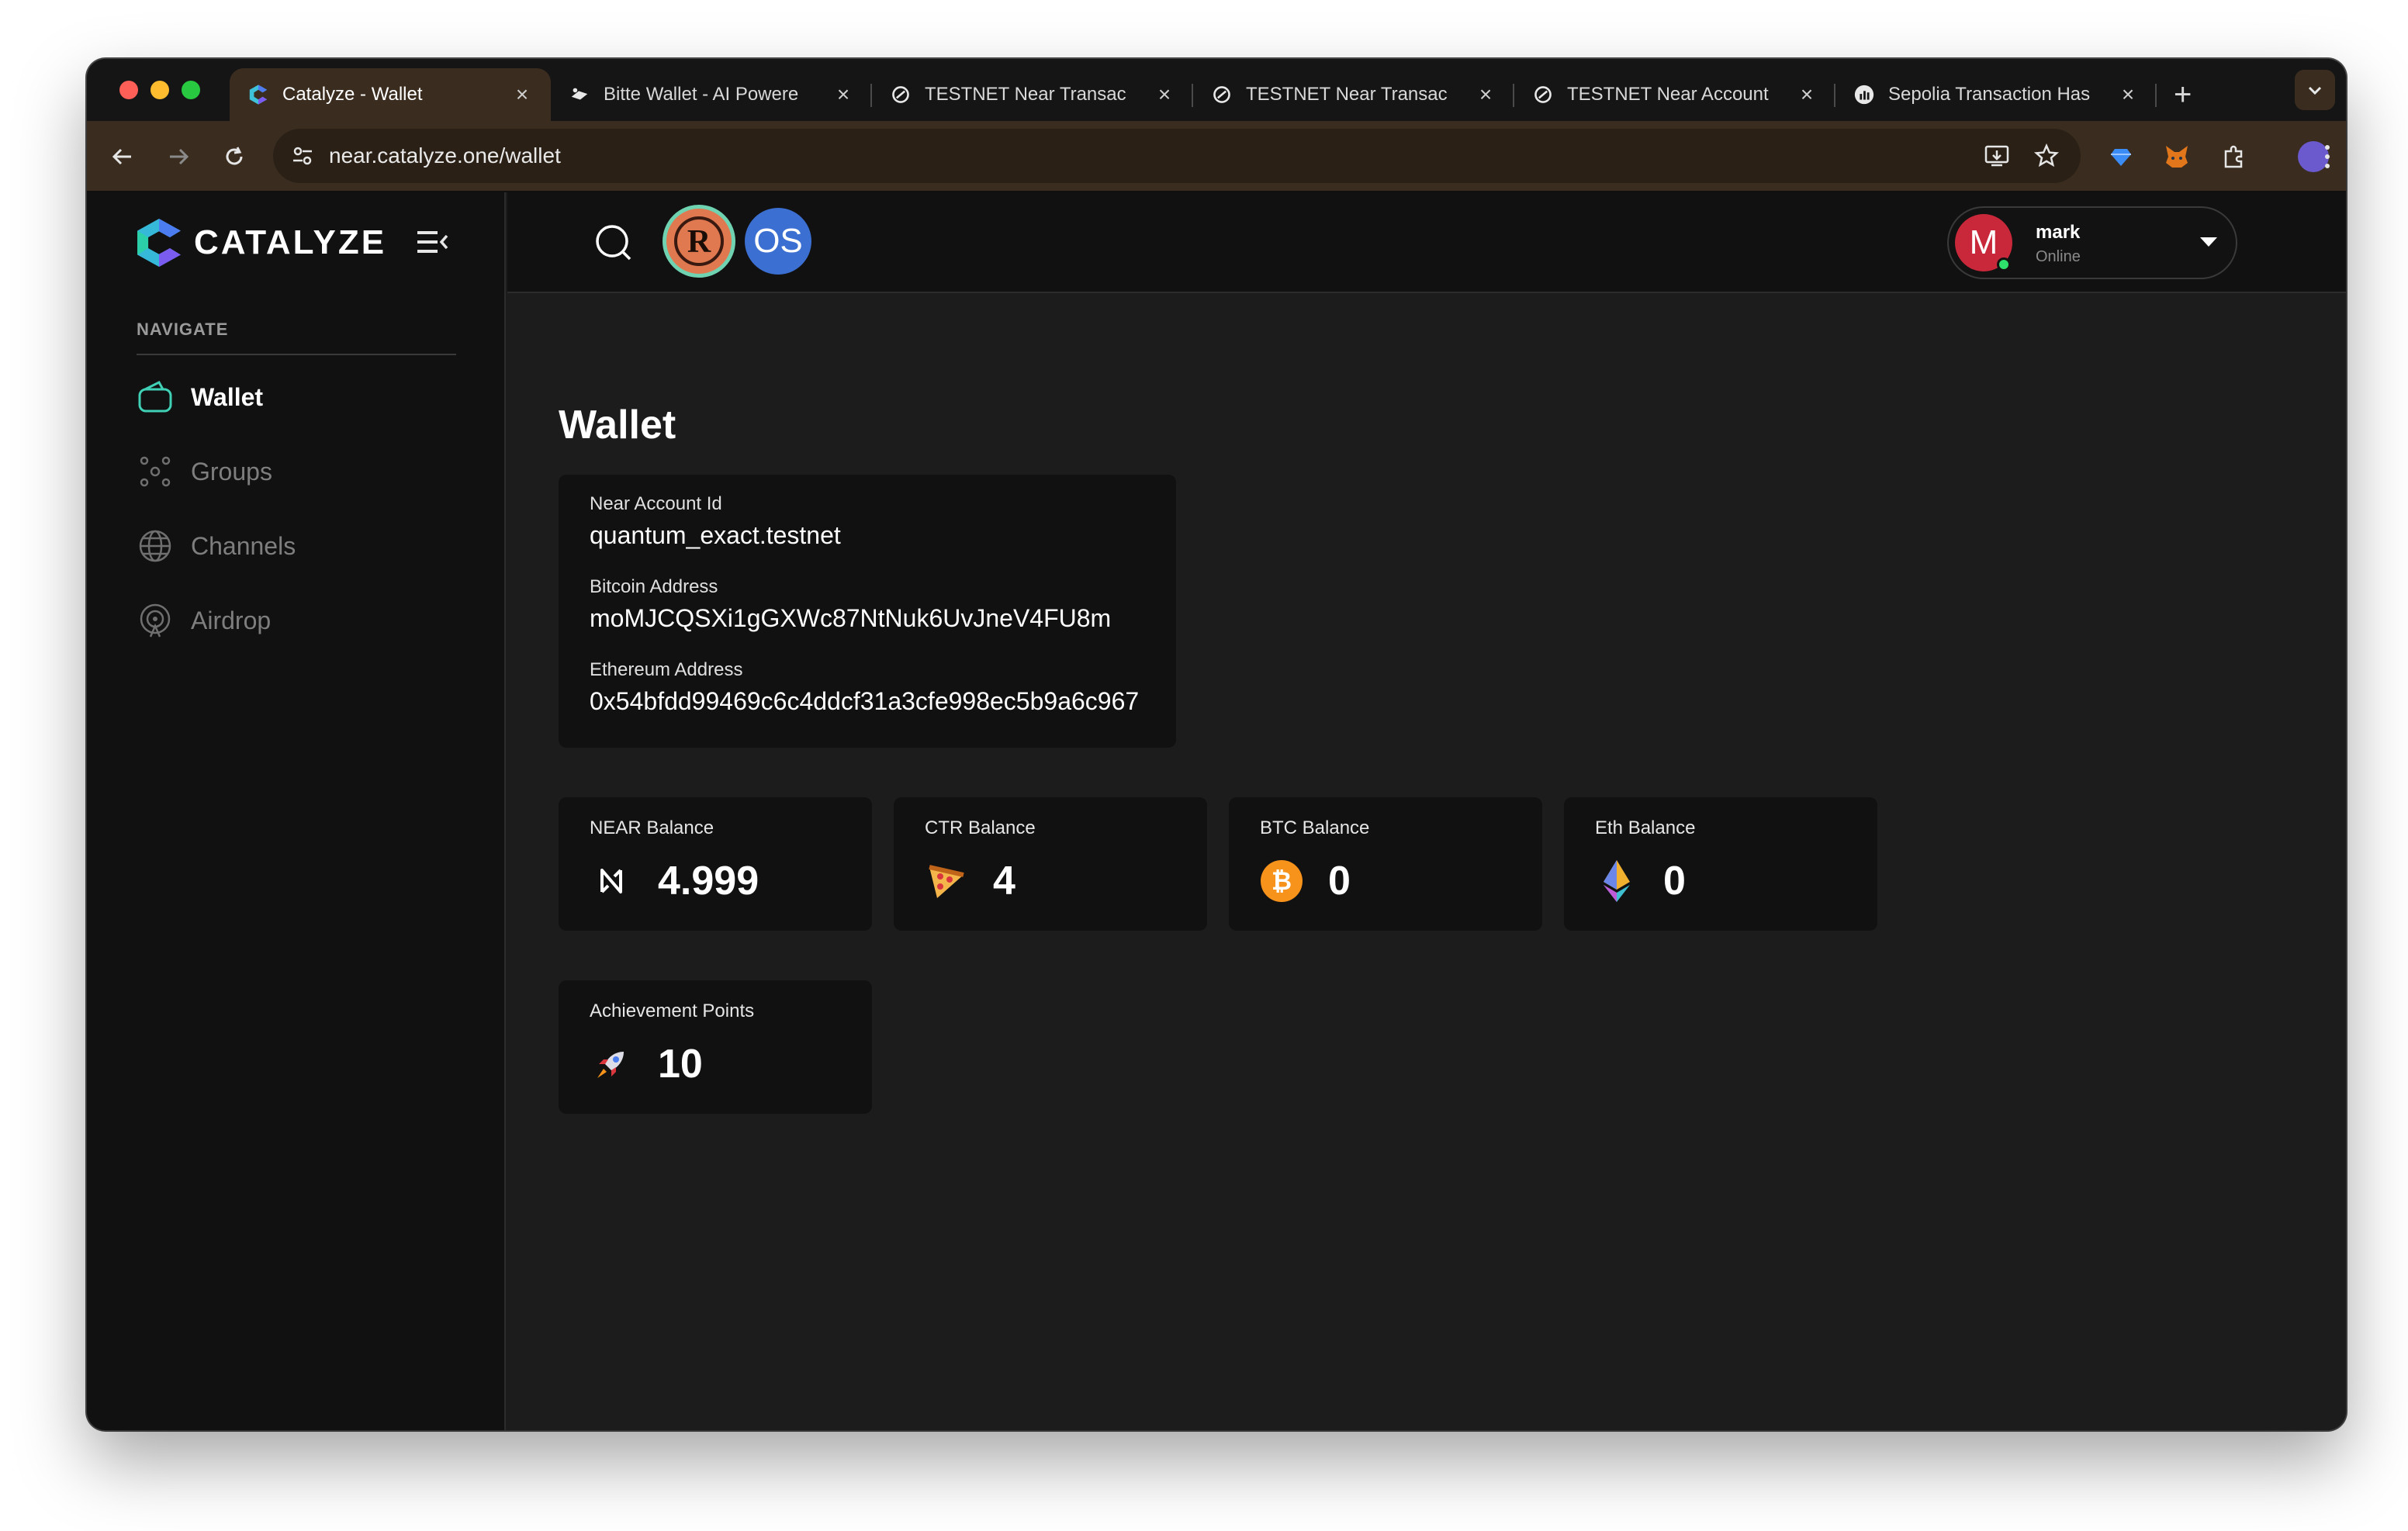  I want to click on groups-icon, so click(155, 471).